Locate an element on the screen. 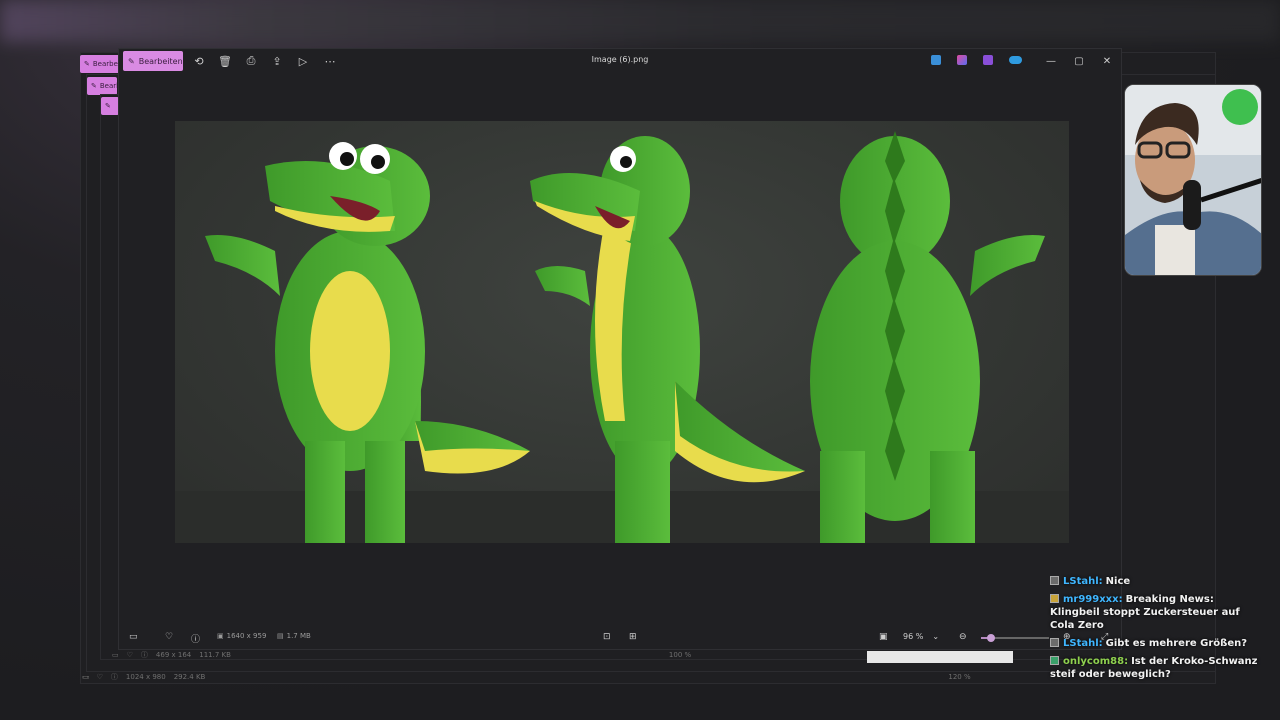  webcam-feed-image is located at coordinates (1193, 180).